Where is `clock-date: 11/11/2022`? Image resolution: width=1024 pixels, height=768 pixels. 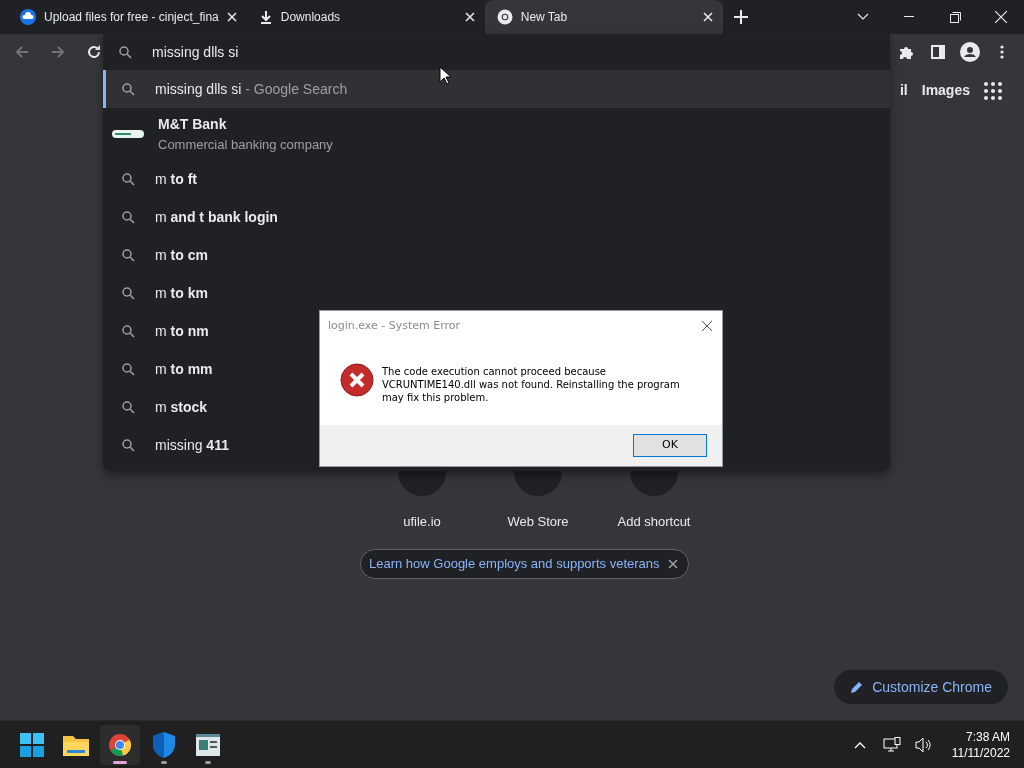 clock-date: 11/11/2022 is located at coordinates (980, 752).